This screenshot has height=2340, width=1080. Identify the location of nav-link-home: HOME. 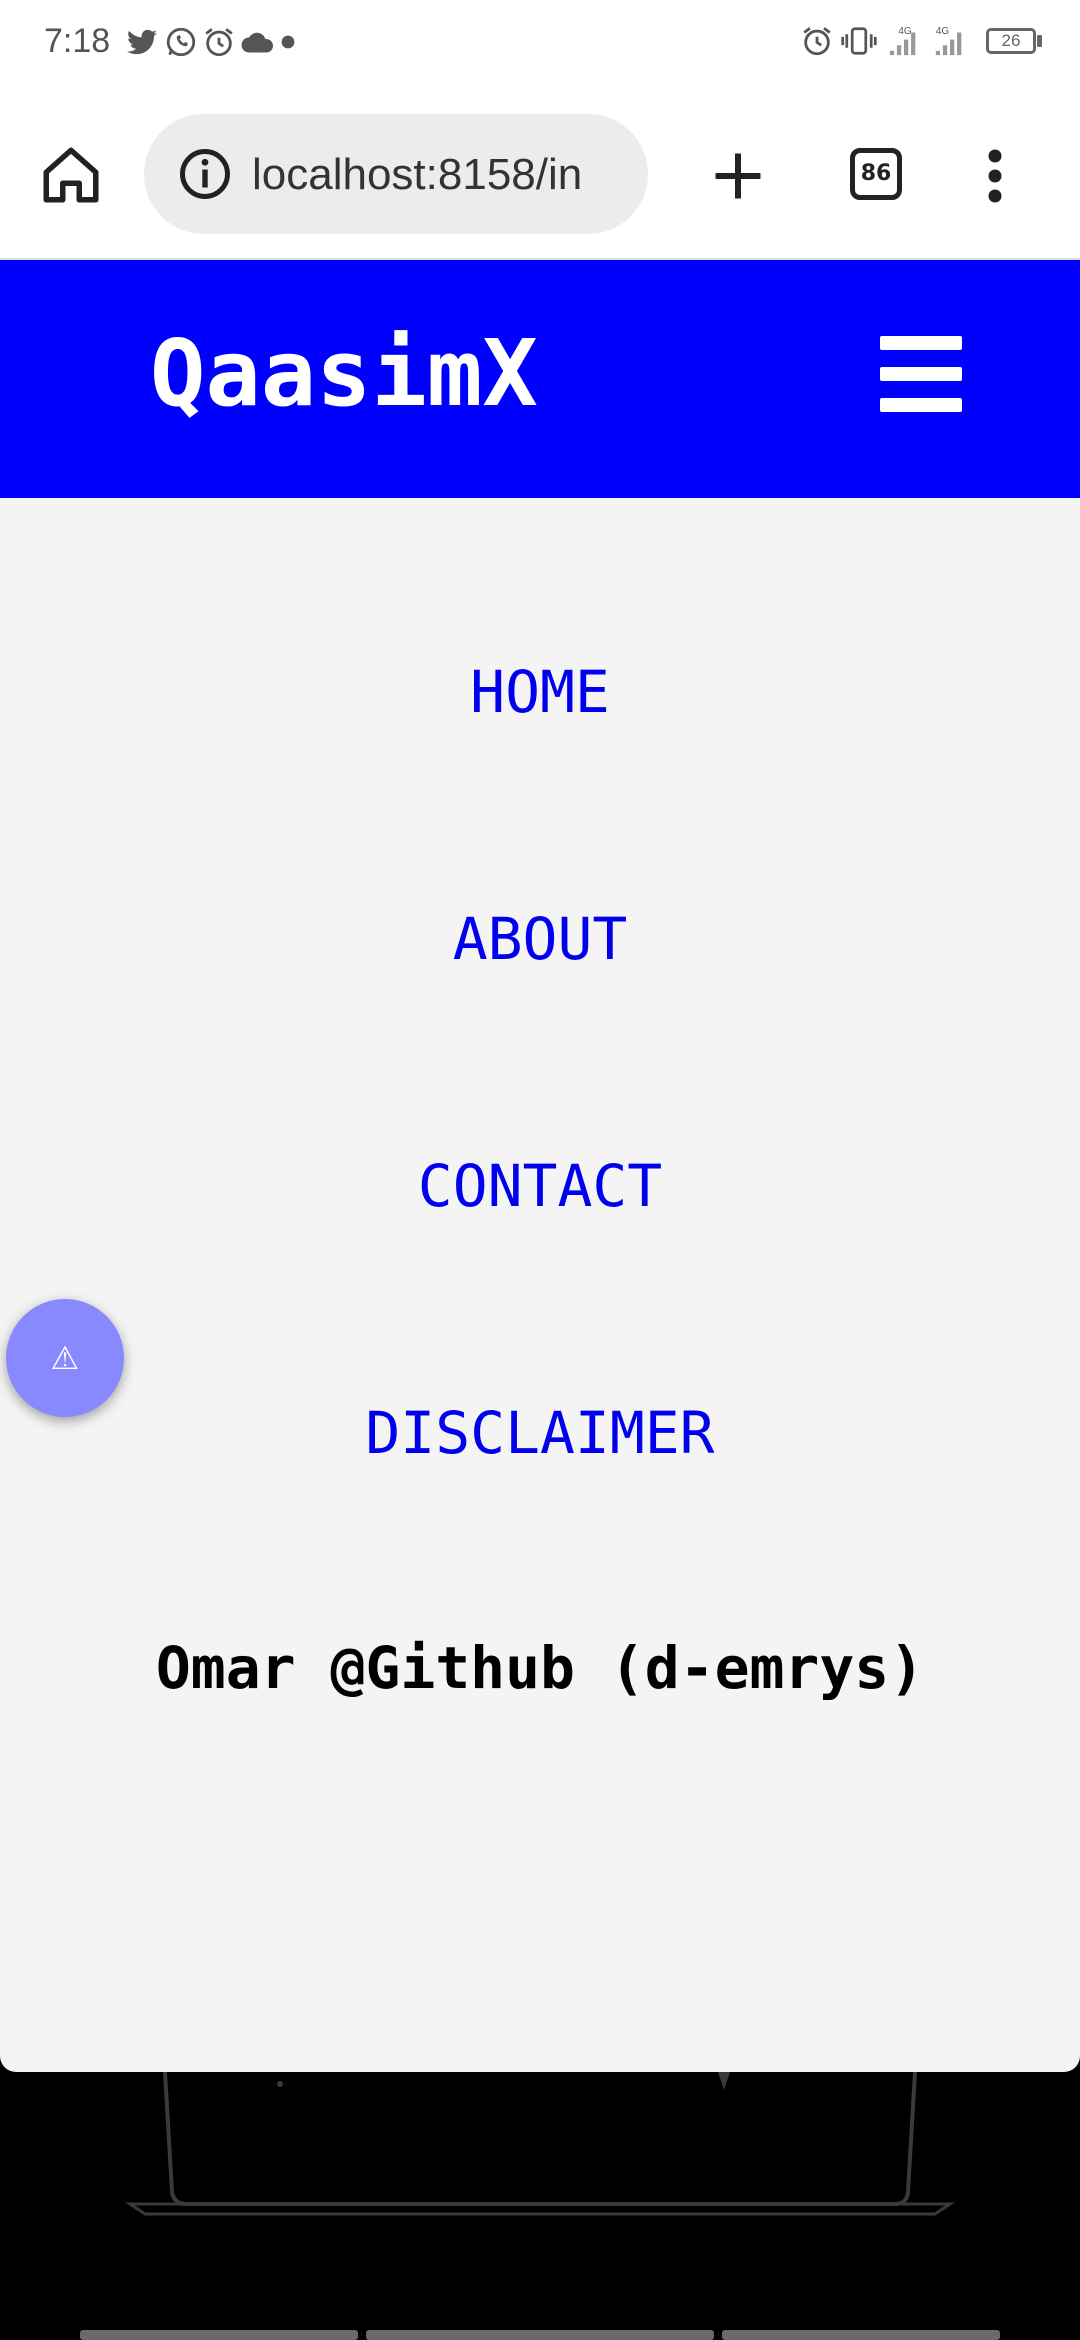
(540, 692).